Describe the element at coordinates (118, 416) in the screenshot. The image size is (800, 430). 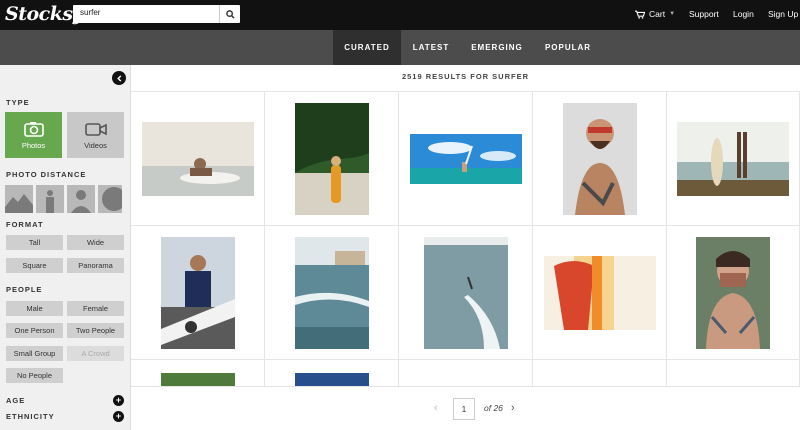
I see `ethnicity-expand-icon: +` at that location.